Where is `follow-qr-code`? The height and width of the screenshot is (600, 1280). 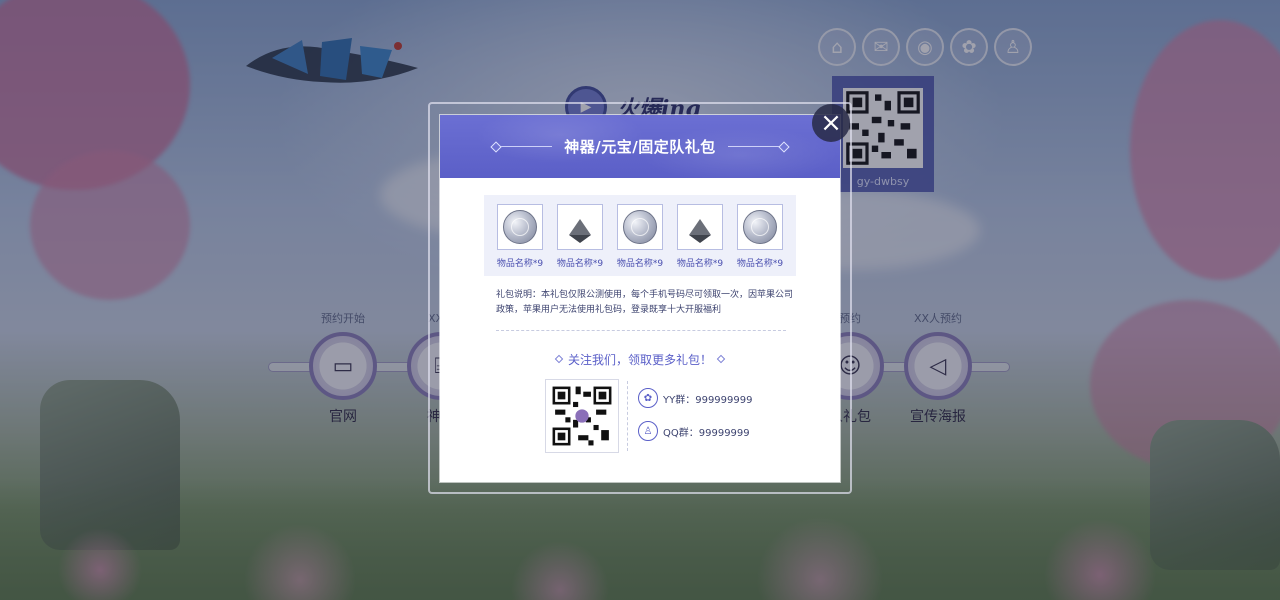 follow-qr-code is located at coordinates (582, 416).